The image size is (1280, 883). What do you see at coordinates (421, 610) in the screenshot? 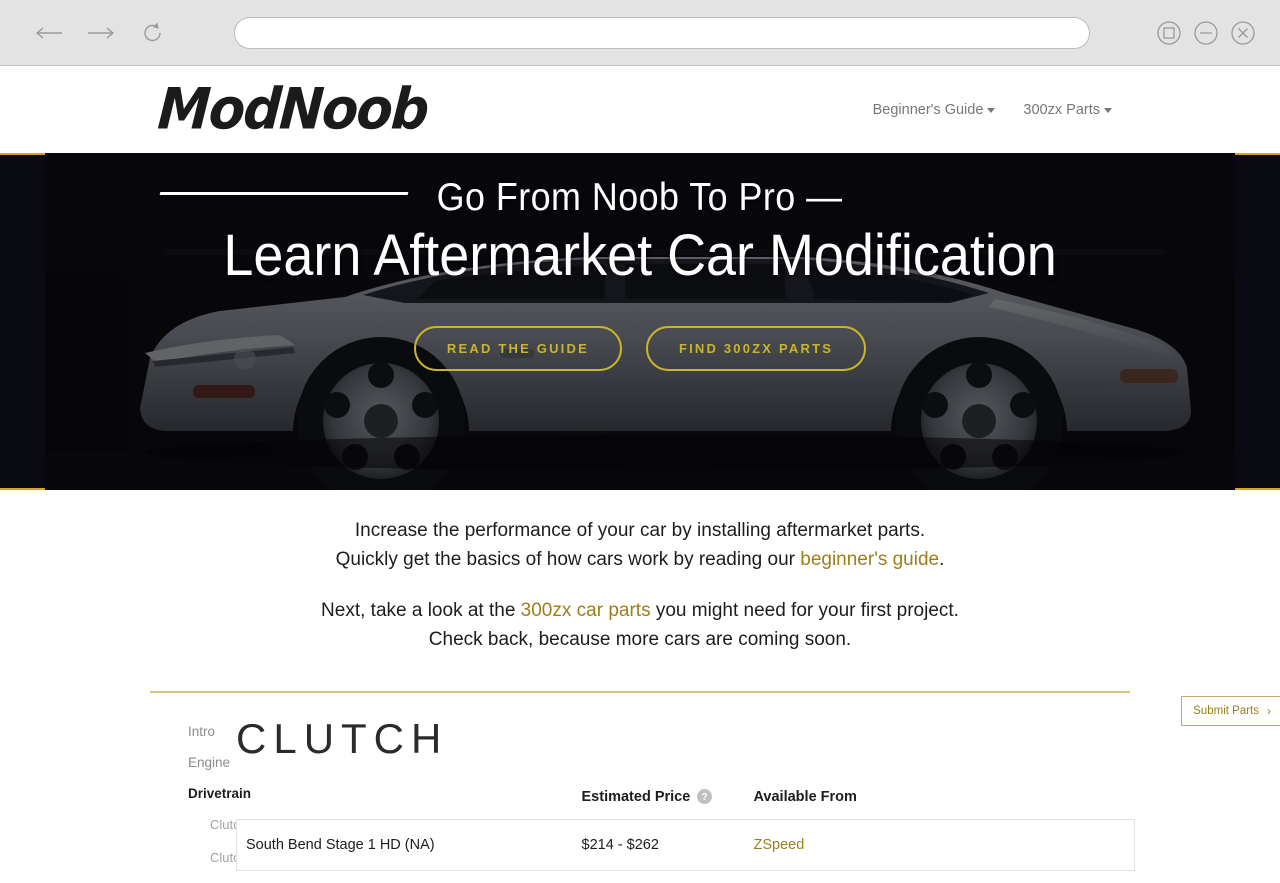
I see `intro-line-3-pre: Next, take a look at the` at bounding box center [421, 610].